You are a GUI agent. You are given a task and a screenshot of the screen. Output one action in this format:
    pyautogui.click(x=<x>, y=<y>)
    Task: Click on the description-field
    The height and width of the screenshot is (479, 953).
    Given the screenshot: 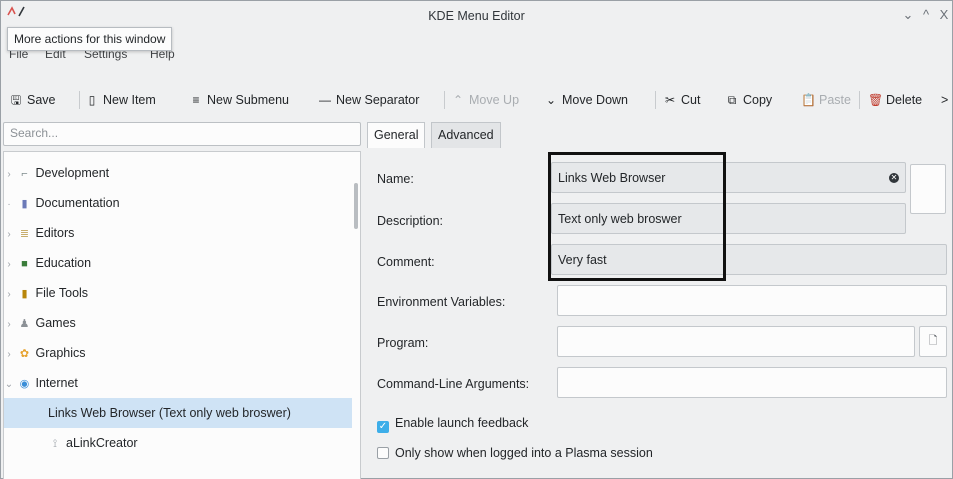 What is the action you would take?
    pyautogui.click(x=728, y=218)
    